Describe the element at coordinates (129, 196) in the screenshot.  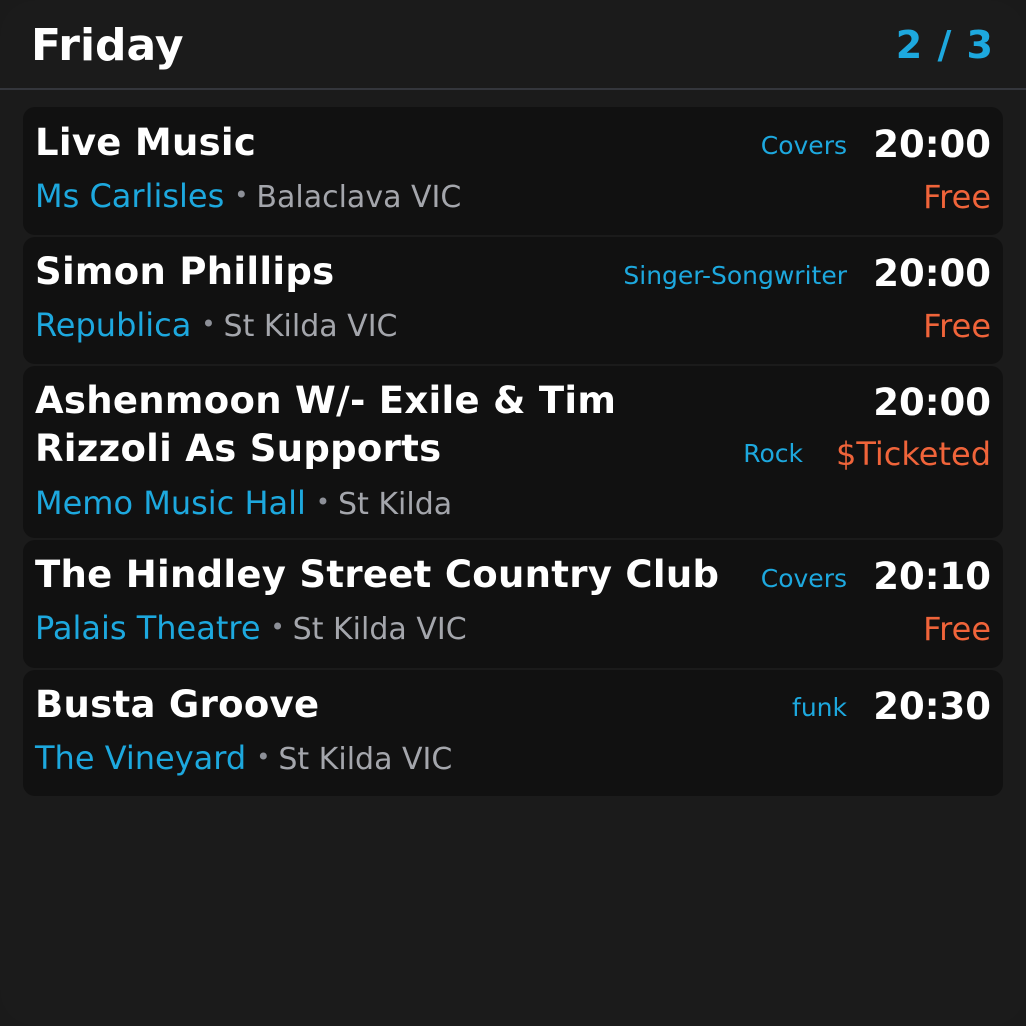
I see `venue-name: Ms Carlisles` at that location.